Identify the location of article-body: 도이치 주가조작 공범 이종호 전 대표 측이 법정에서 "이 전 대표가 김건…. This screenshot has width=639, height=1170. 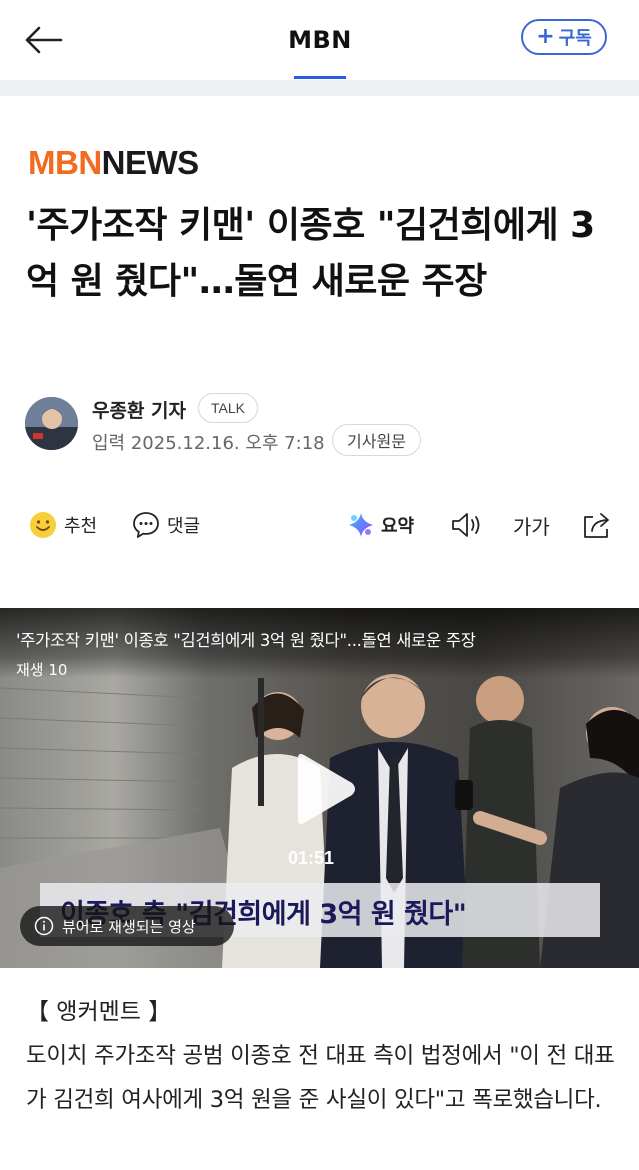
(320, 1078).